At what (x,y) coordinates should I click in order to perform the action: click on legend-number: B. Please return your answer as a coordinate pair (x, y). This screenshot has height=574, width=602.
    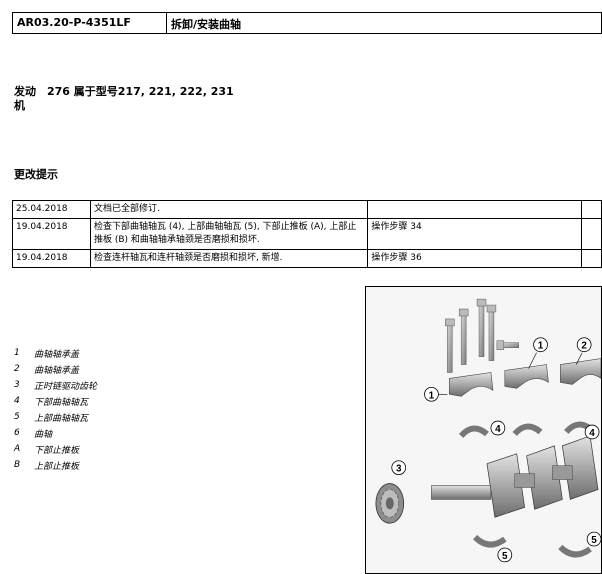
    Looking at the image, I should click on (17, 465).